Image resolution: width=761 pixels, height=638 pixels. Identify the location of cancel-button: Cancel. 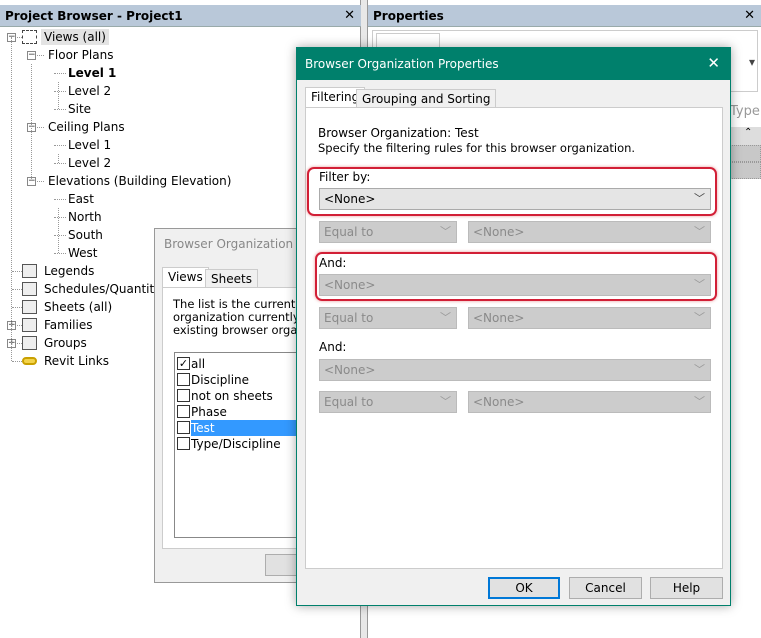
(605, 588).